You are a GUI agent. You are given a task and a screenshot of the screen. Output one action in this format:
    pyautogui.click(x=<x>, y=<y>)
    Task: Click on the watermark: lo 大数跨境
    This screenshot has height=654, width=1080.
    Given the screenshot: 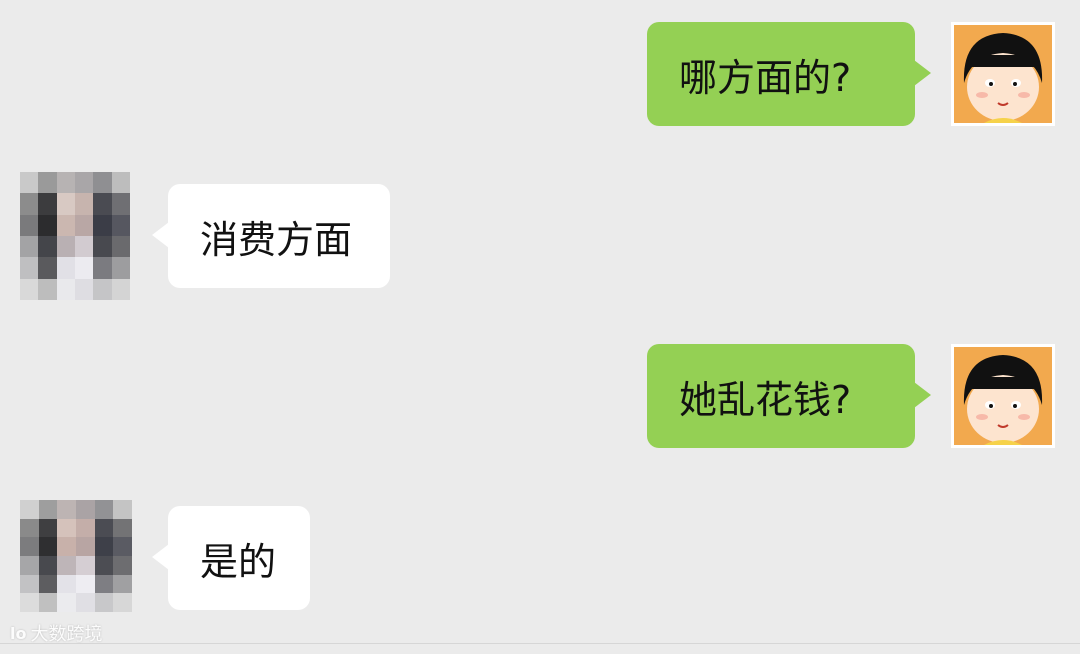 What is the action you would take?
    pyautogui.click(x=56, y=633)
    